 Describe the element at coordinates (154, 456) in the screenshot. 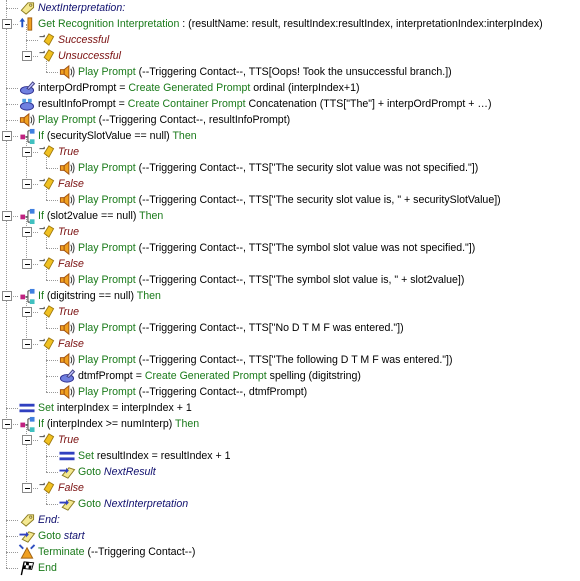

I see `row-text: Set resultIndex = resultIndex + 1` at that location.